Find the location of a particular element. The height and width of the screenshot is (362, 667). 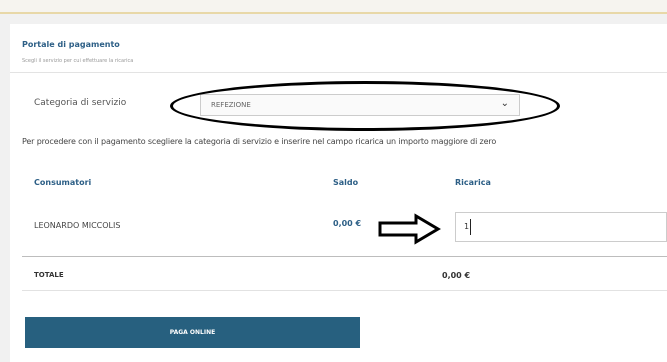

header-divider is located at coordinates (338, 72).